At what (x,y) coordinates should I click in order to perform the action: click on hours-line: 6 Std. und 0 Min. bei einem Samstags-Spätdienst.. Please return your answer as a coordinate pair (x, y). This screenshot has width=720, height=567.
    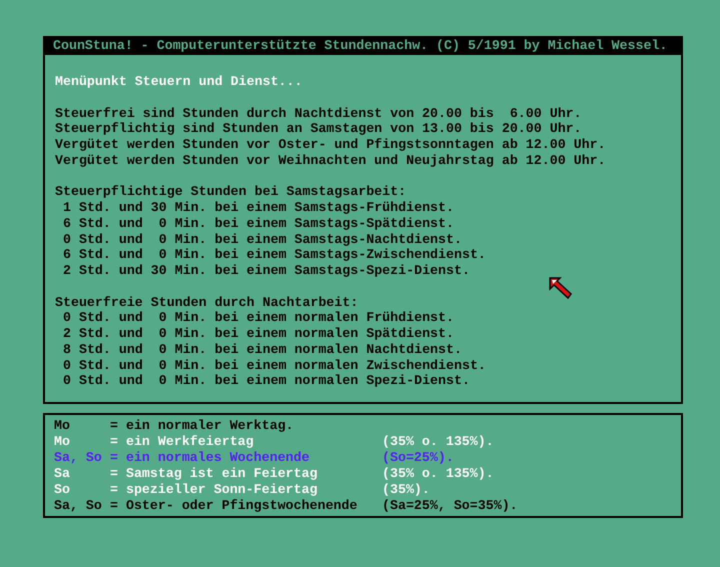
    Looking at the image, I should click on (258, 224).